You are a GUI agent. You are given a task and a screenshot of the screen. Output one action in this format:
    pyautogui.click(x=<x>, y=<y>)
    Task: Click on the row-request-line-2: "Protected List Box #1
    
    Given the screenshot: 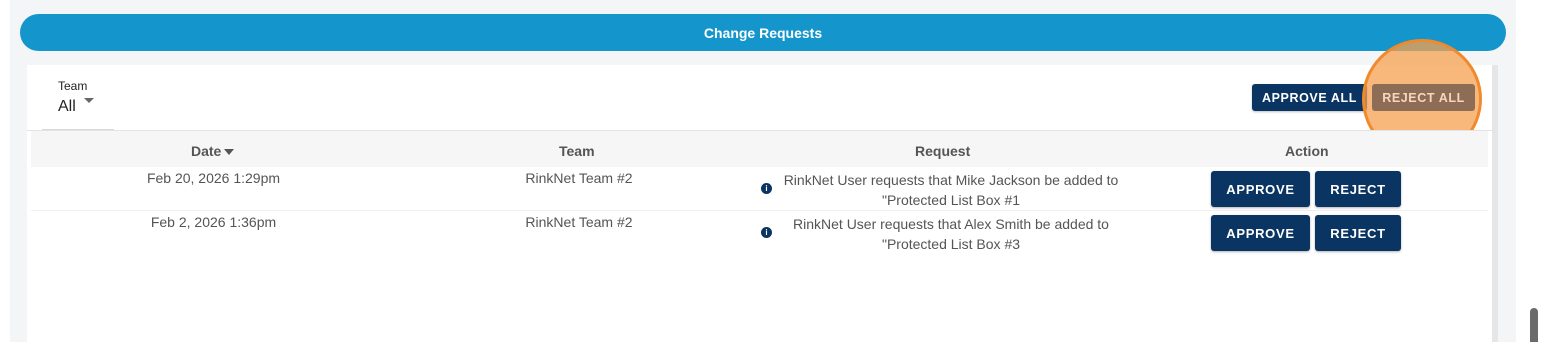 What is the action you would take?
    pyautogui.click(x=951, y=200)
    